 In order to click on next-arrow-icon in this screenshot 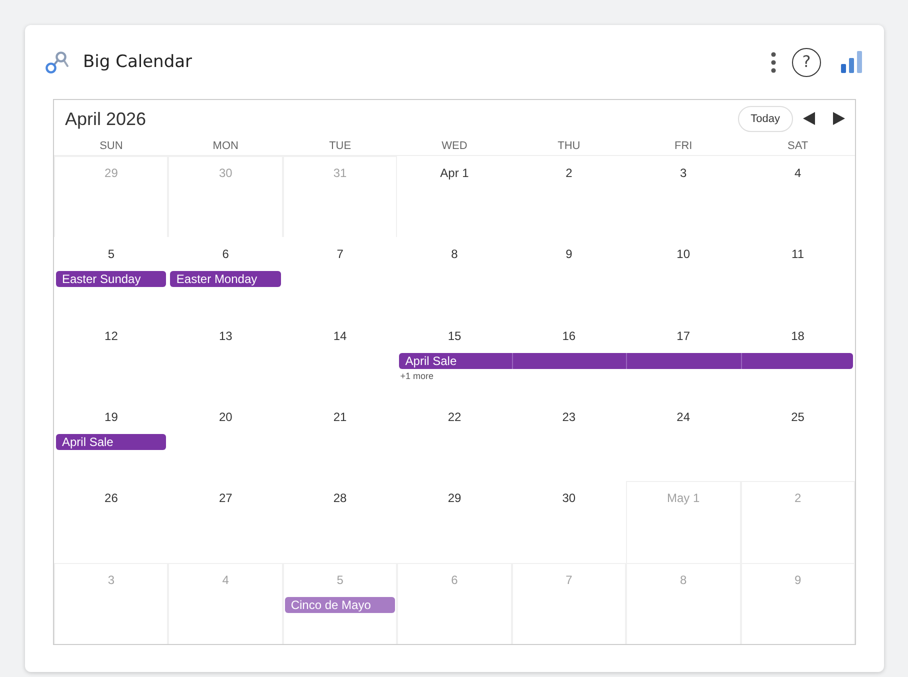, I will do `click(839, 118)`.